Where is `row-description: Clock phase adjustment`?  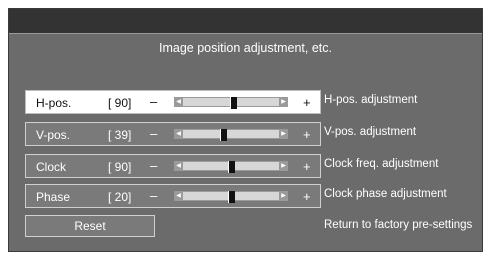 row-description: Clock phase adjustment is located at coordinates (385, 194).